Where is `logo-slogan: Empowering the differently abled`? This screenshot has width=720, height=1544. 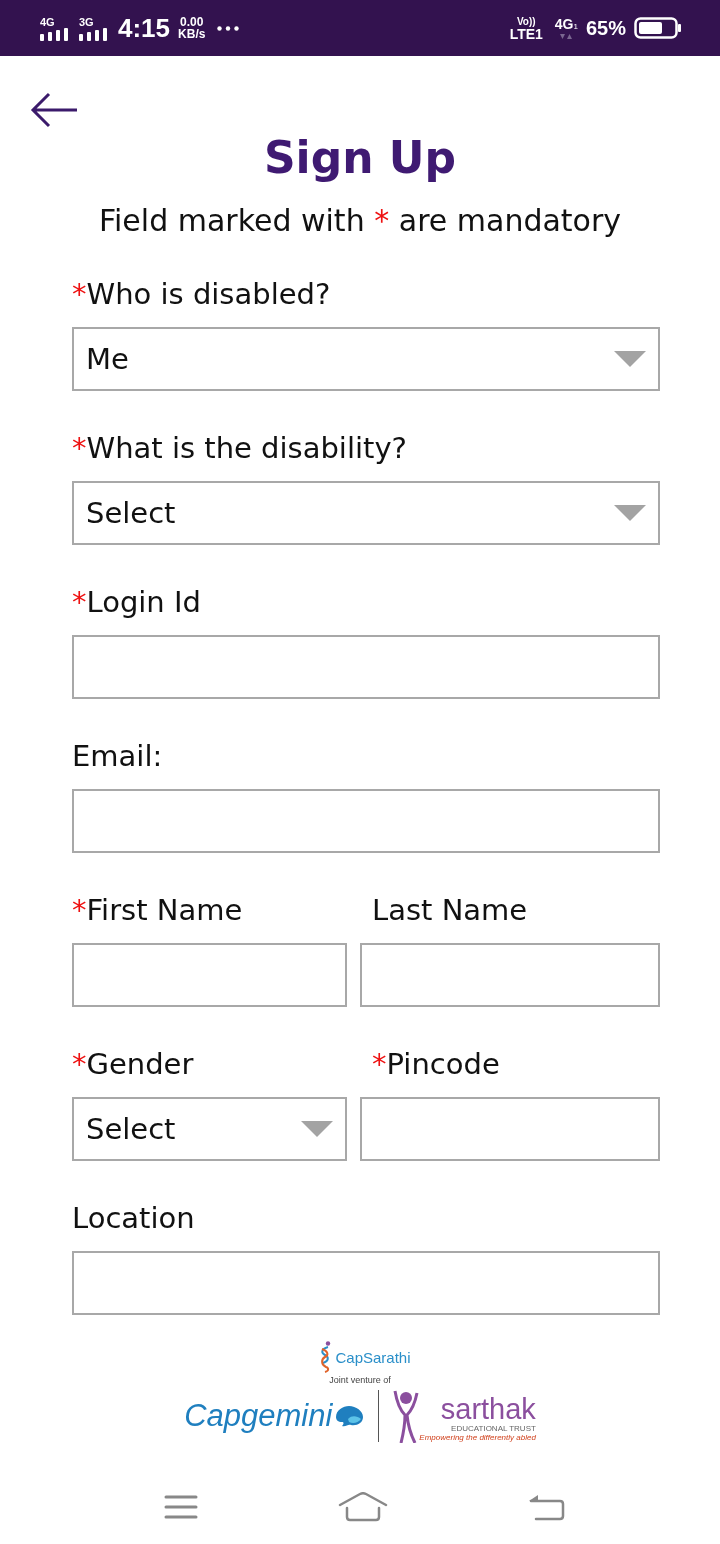
logo-slogan: Empowering the differently abled is located at coordinates (477, 1438).